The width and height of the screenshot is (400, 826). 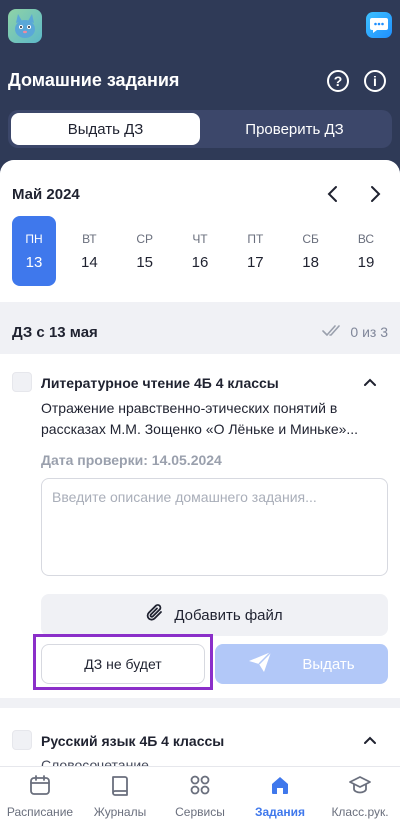 What do you see at coordinates (311, 251) in the screenshot?
I see `day-cell: СБ 18` at bounding box center [311, 251].